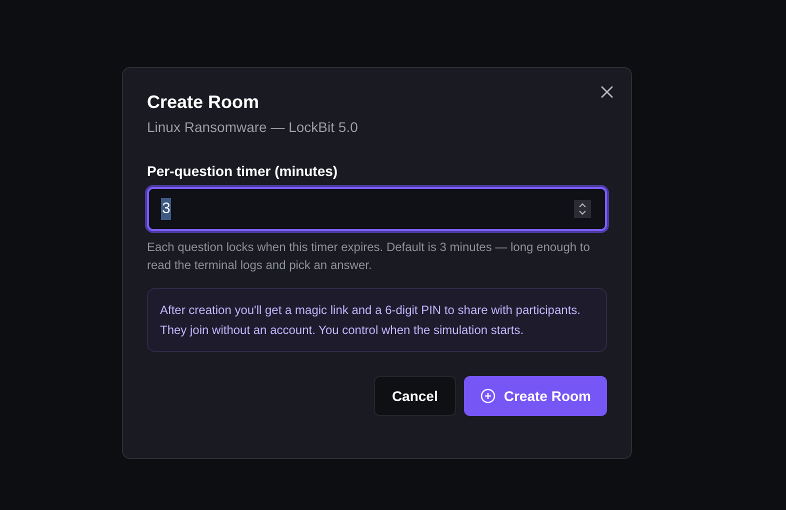 Image resolution: width=786 pixels, height=510 pixels. Describe the element at coordinates (377, 209) in the screenshot. I see `timer-input-field: 3` at that location.